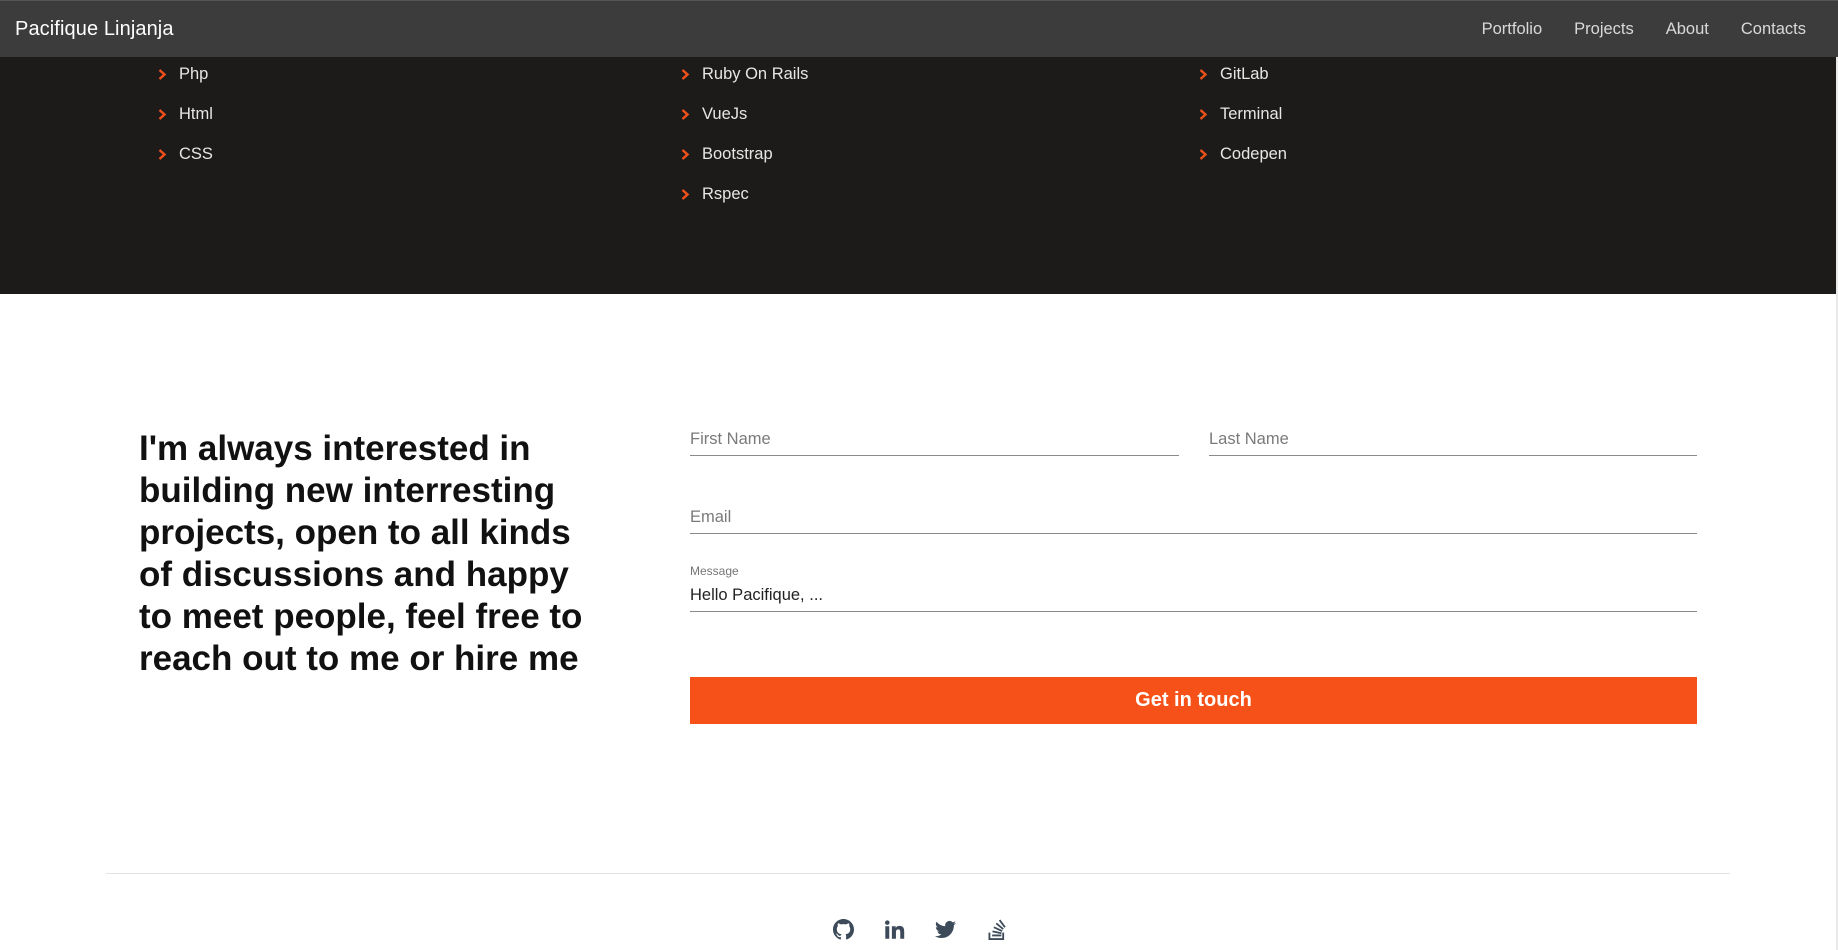  Describe the element at coordinates (1253, 153) in the screenshot. I see `skill-label: Codepen` at that location.